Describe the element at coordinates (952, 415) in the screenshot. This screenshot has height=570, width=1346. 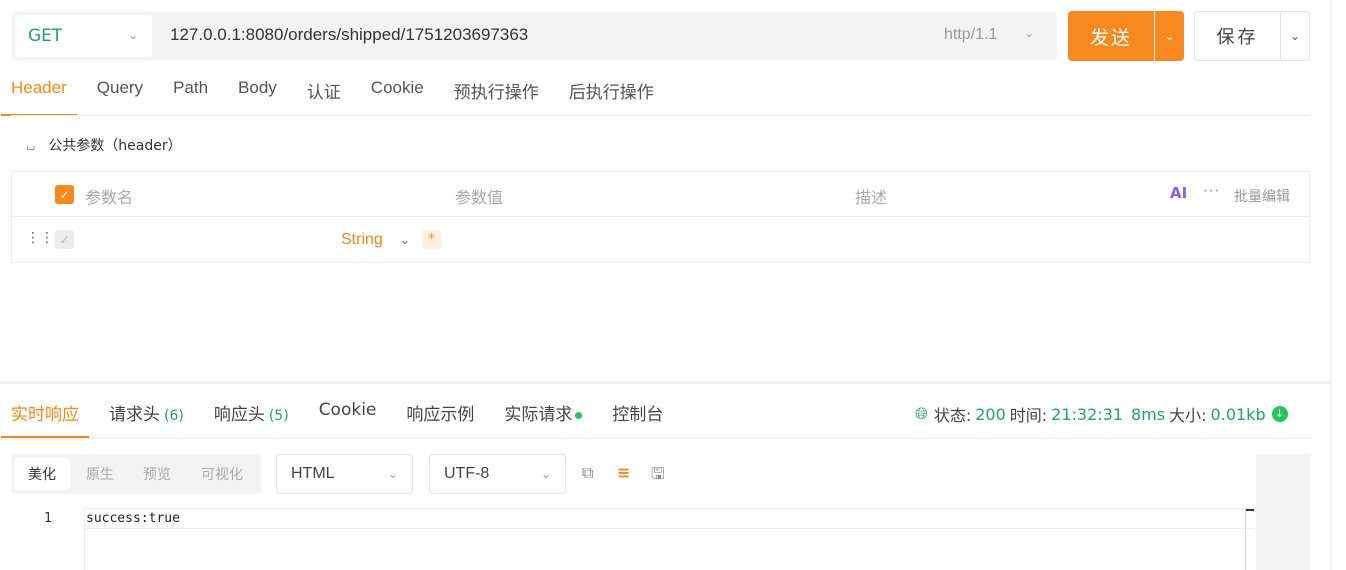
I see `status-label: 状态:` at that location.